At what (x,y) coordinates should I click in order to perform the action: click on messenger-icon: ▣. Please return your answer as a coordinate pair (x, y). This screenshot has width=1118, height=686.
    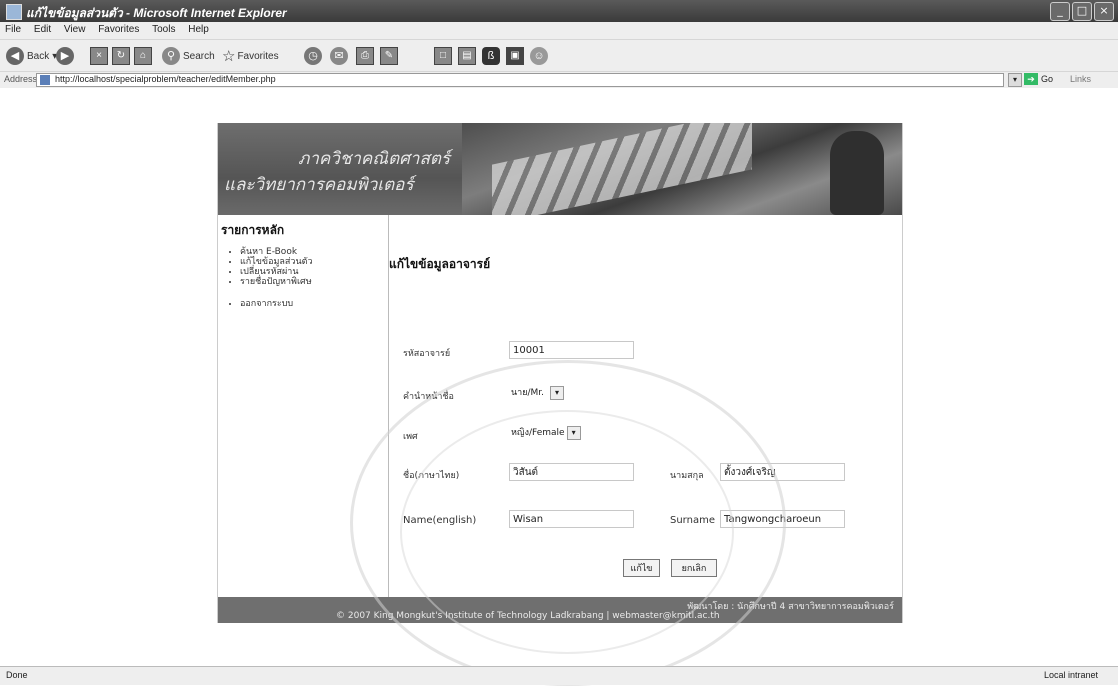
    Looking at the image, I should click on (515, 56).